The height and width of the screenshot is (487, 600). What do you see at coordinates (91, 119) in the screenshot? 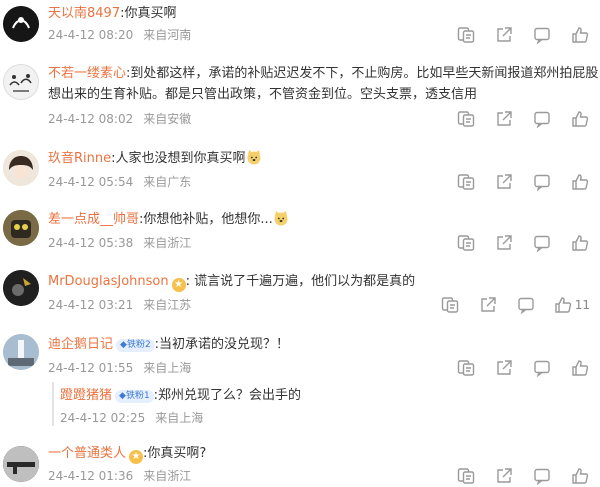
I see `comment-date: 24-4-12 08:02` at bounding box center [91, 119].